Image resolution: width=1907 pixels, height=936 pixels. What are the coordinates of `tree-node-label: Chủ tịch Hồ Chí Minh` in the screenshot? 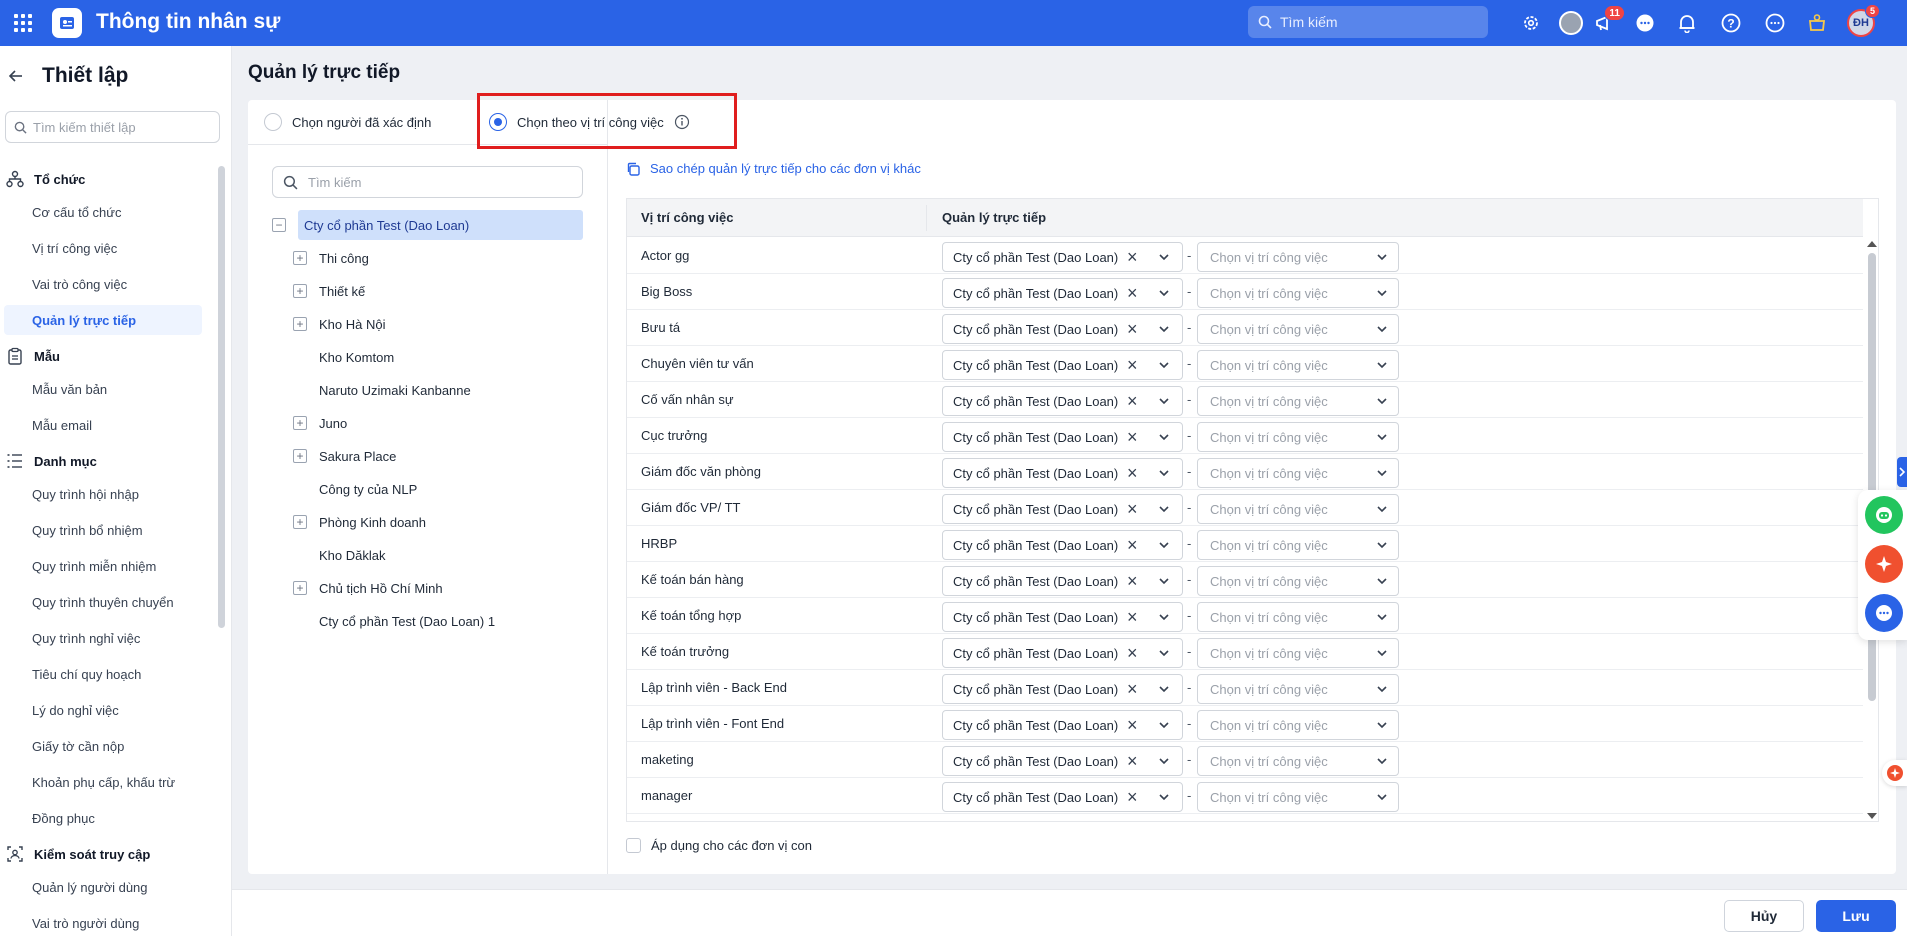 It's located at (381, 588).